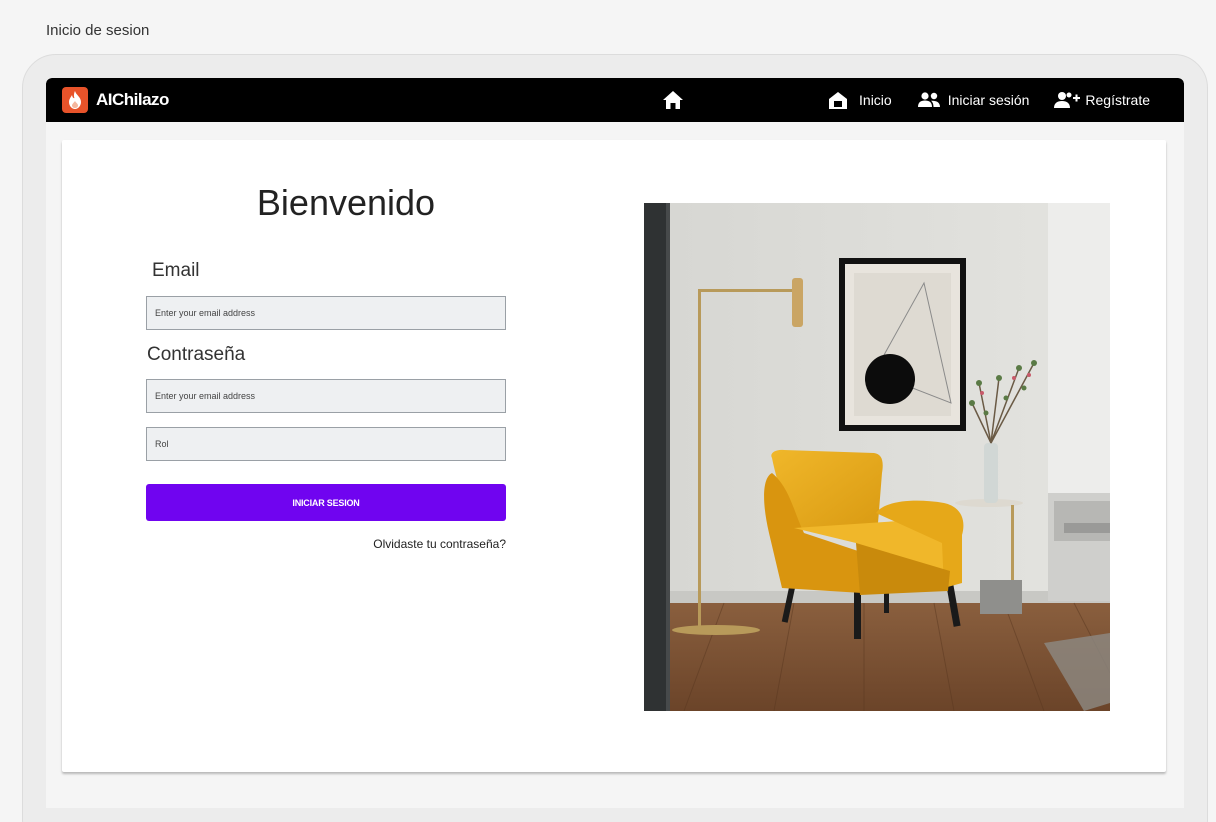 The height and width of the screenshot is (822, 1216). I want to click on nav-iniciar-sesion: Iniciar sesión, so click(973, 100).